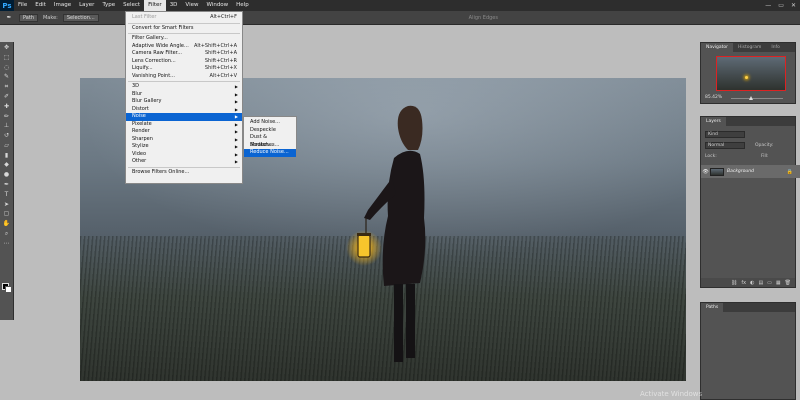 The image size is (800, 400). What do you see at coordinates (775, 47) in the screenshot?
I see `tab-info: Info` at bounding box center [775, 47].